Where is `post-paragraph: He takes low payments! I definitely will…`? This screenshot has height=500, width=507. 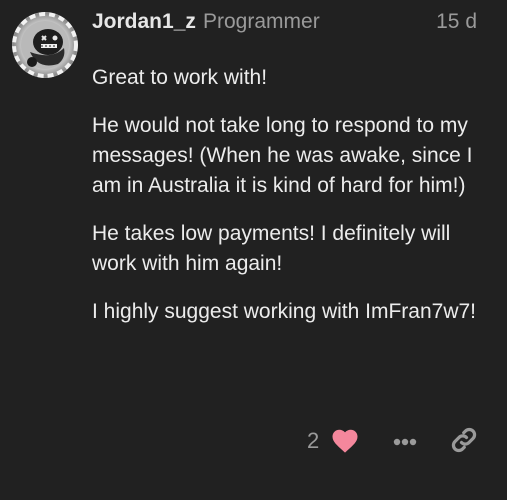
post-paragraph: He takes low payments! I definitely will… is located at coordinates (271, 248).